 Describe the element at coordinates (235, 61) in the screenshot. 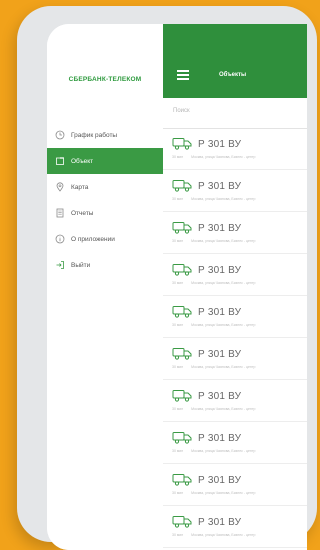

I see `app-header: Объекты` at that location.